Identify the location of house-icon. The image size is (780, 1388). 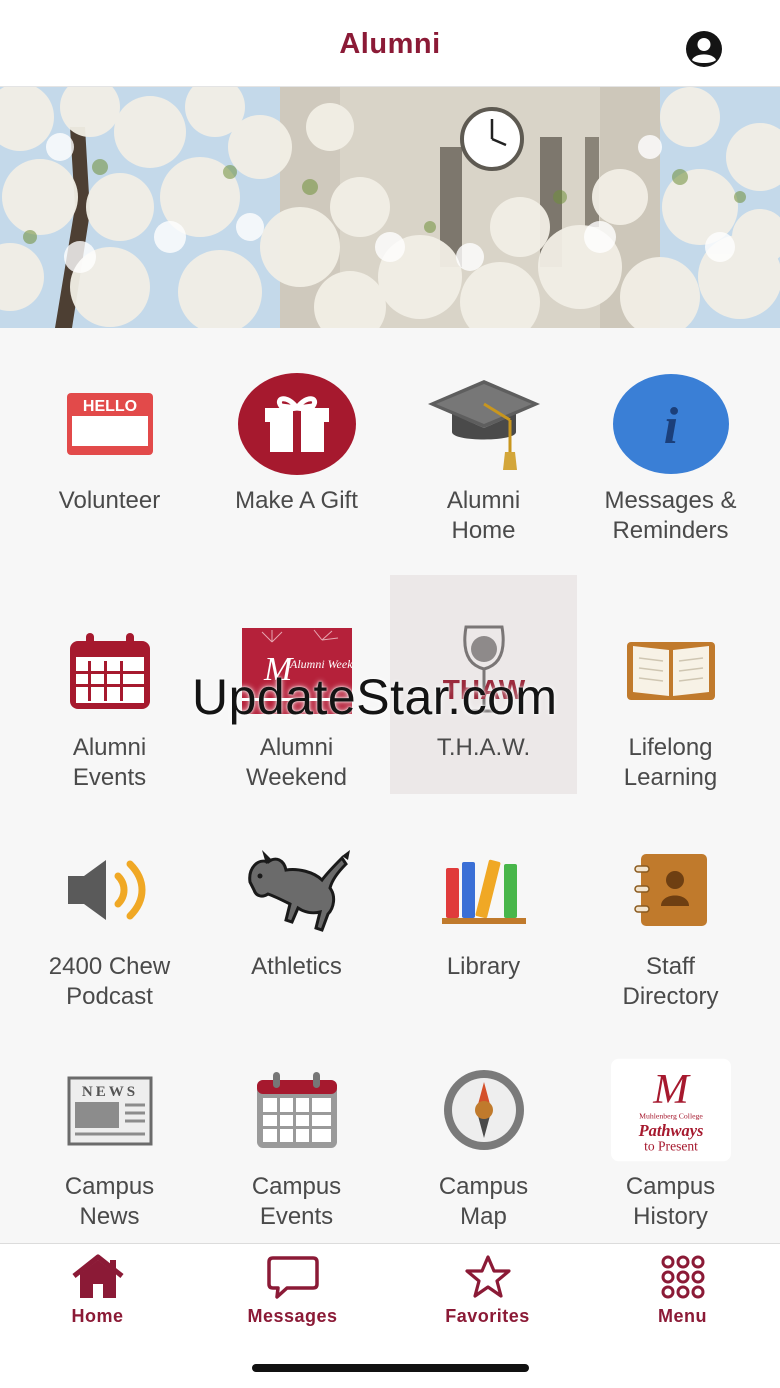
(97, 1276).